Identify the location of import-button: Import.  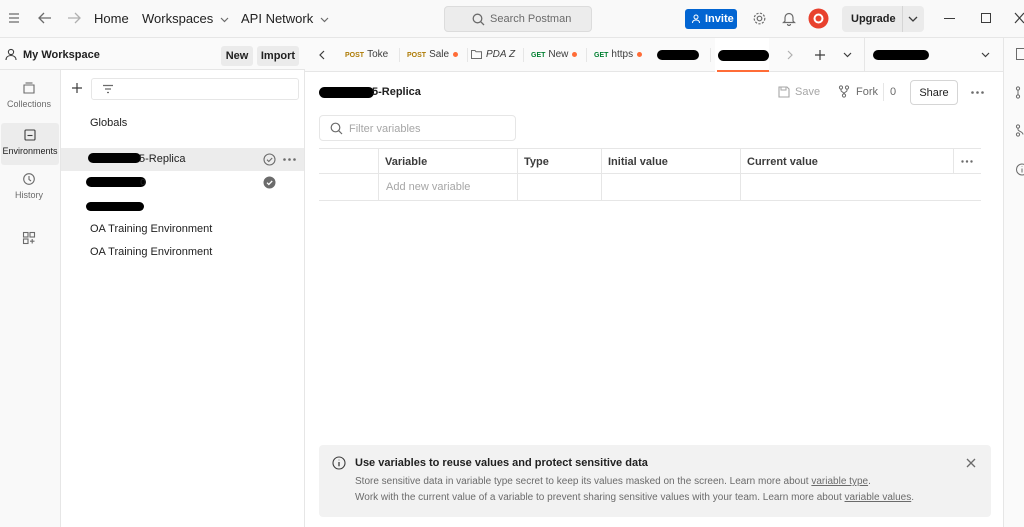
(278, 56).